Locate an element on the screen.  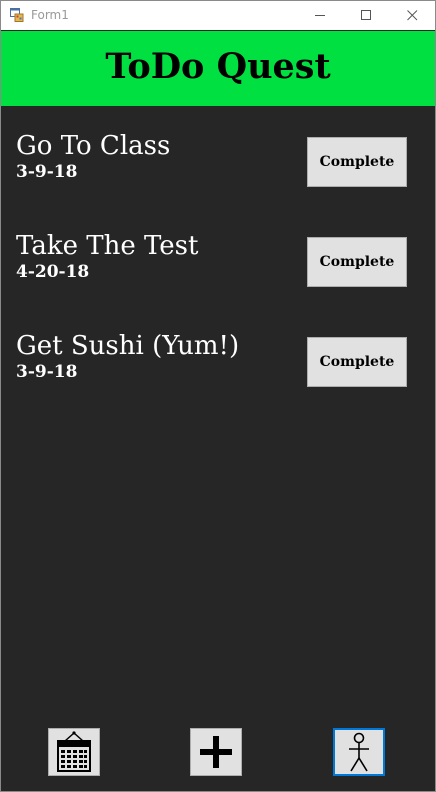
calendar-icon is located at coordinates (74, 751).